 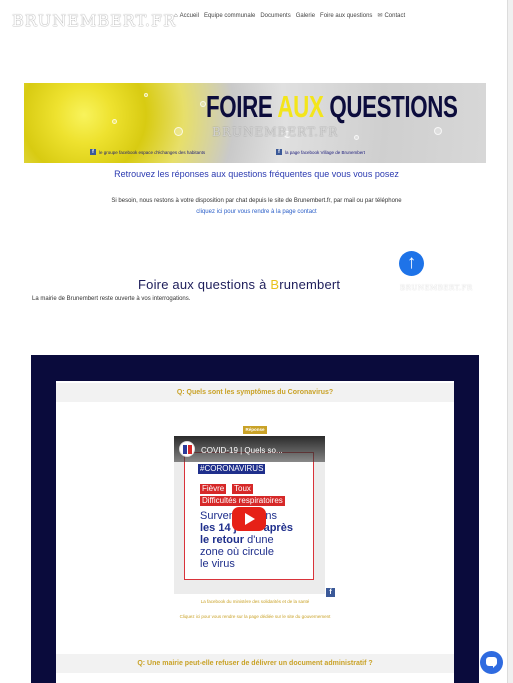 What do you see at coordinates (255, 430) in the screenshot?
I see `answer-badge: Réponse` at bounding box center [255, 430].